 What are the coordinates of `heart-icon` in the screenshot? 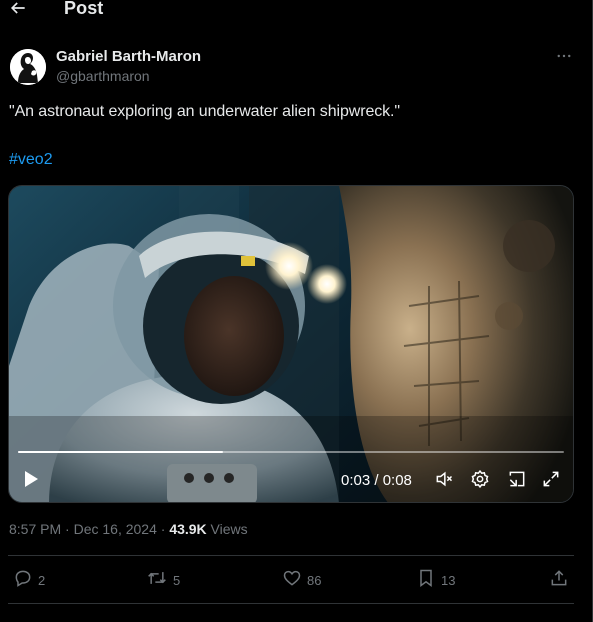 It's located at (292, 580).